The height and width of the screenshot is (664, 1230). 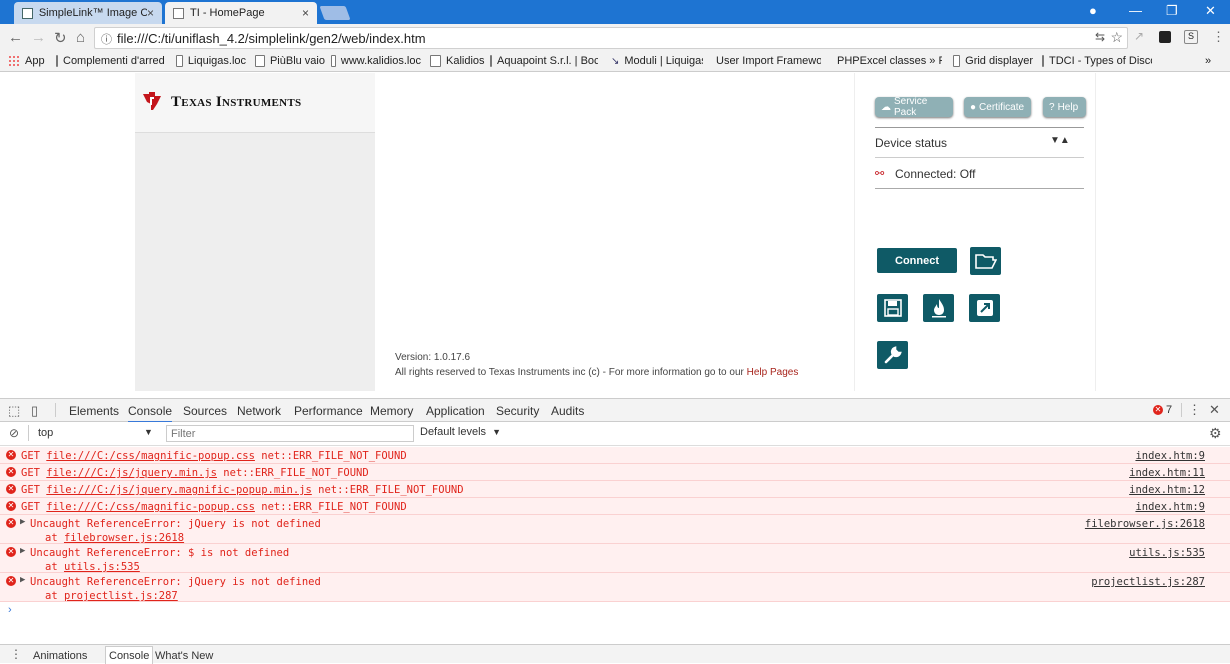 What do you see at coordinates (1210, 11) in the screenshot?
I see `close-window-button: ✕` at bounding box center [1210, 11].